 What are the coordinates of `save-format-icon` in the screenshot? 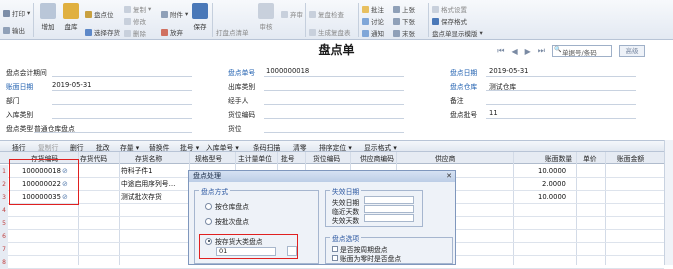 It's located at (435, 21).